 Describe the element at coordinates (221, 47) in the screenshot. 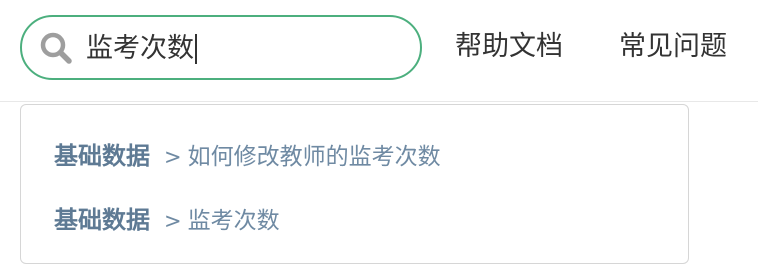

I see `search-box: 监考次数` at that location.